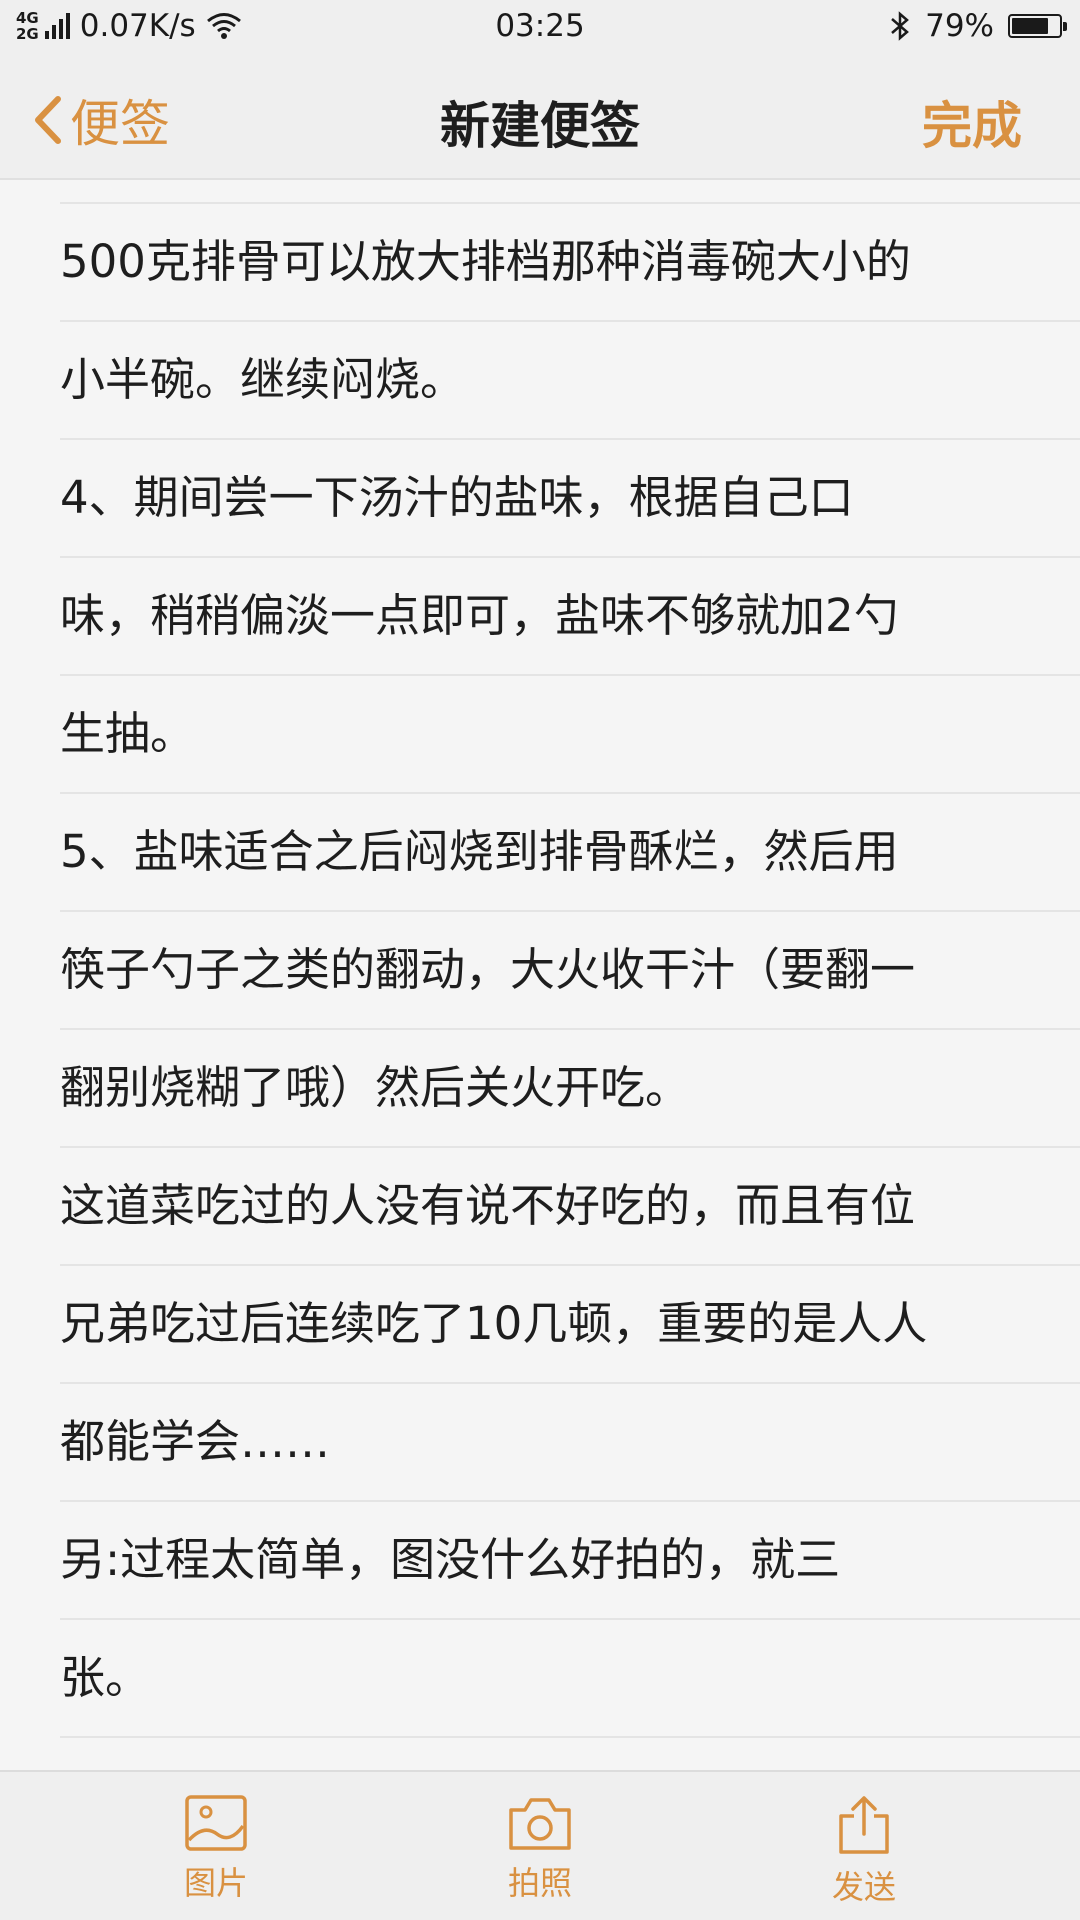 The image size is (1080, 1920). I want to click on status-right: 79%, so click(978, 26).